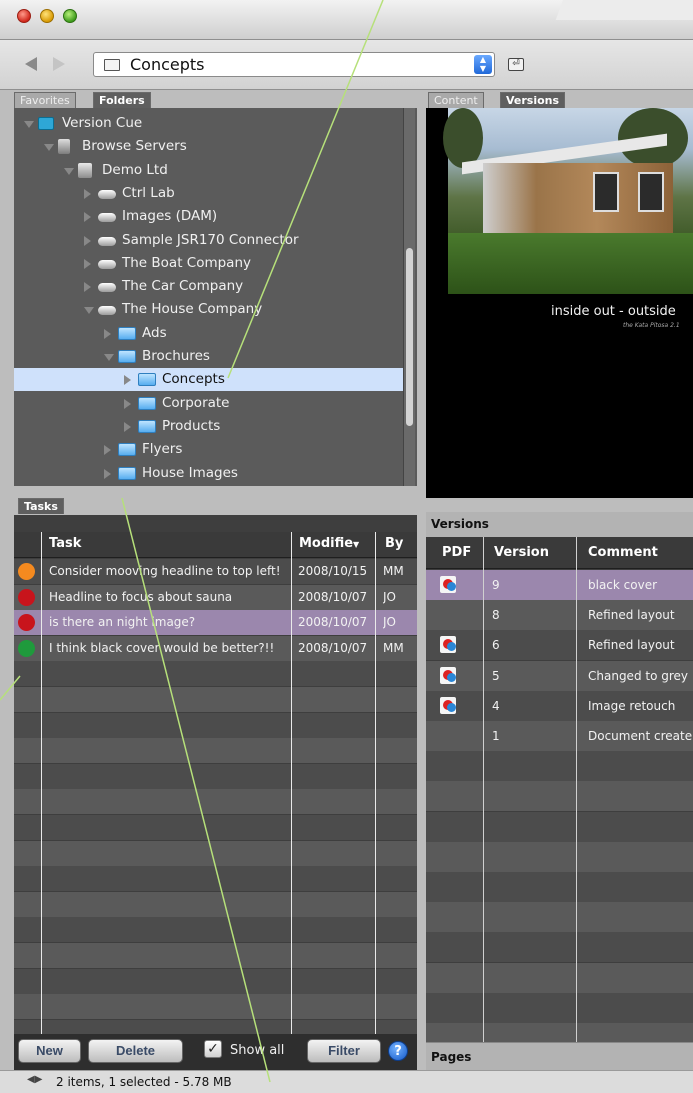  I want to click on tree-item-label: Ctrl Lab, so click(148, 192).